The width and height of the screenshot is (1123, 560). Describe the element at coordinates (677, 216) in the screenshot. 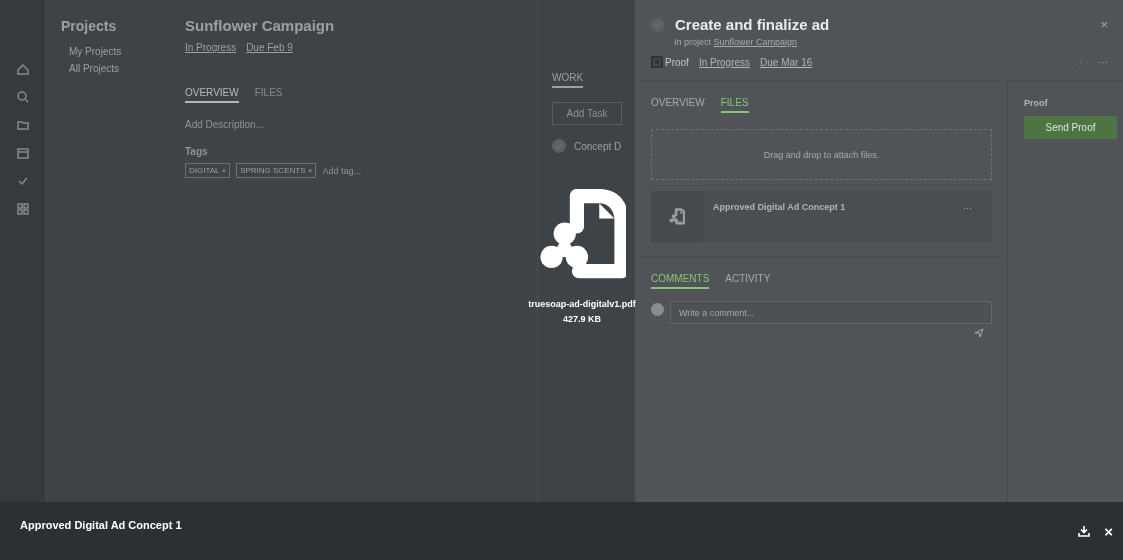

I see `file-icon` at that location.